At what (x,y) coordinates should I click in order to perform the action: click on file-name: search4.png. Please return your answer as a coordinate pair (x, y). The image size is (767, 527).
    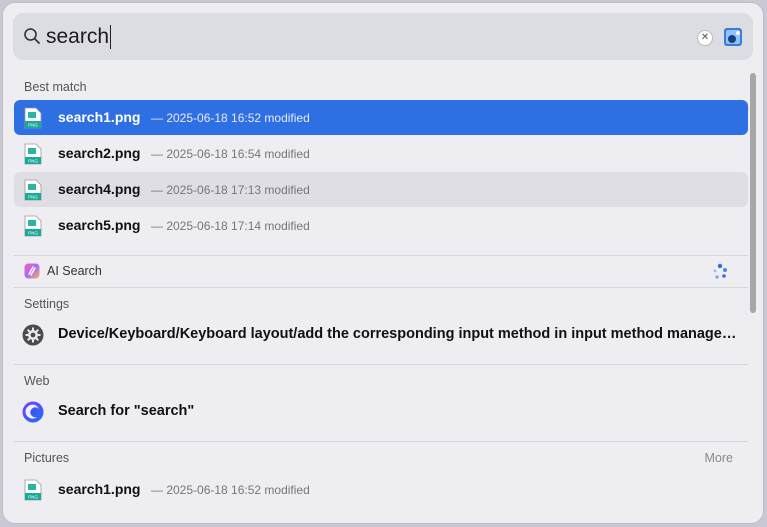
    Looking at the image, I should click on (99, 189).